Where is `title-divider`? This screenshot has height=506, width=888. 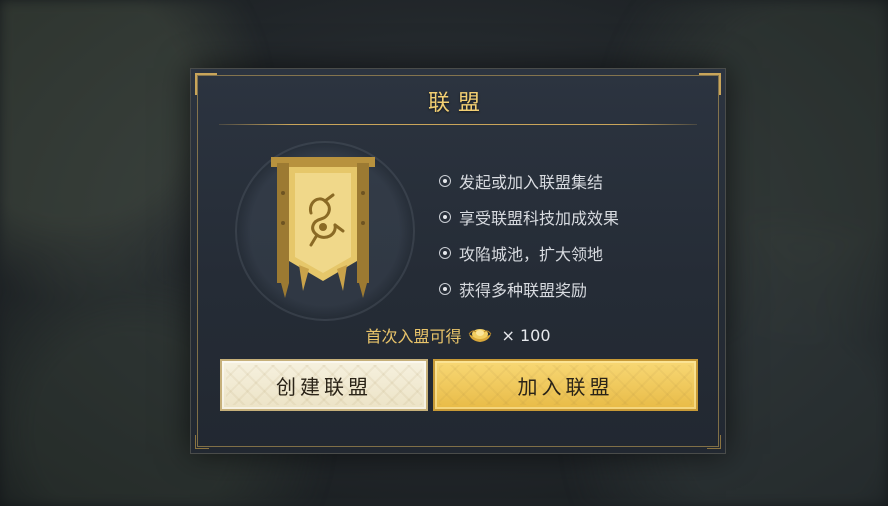
title-divider is located at coordinates (458, 124).